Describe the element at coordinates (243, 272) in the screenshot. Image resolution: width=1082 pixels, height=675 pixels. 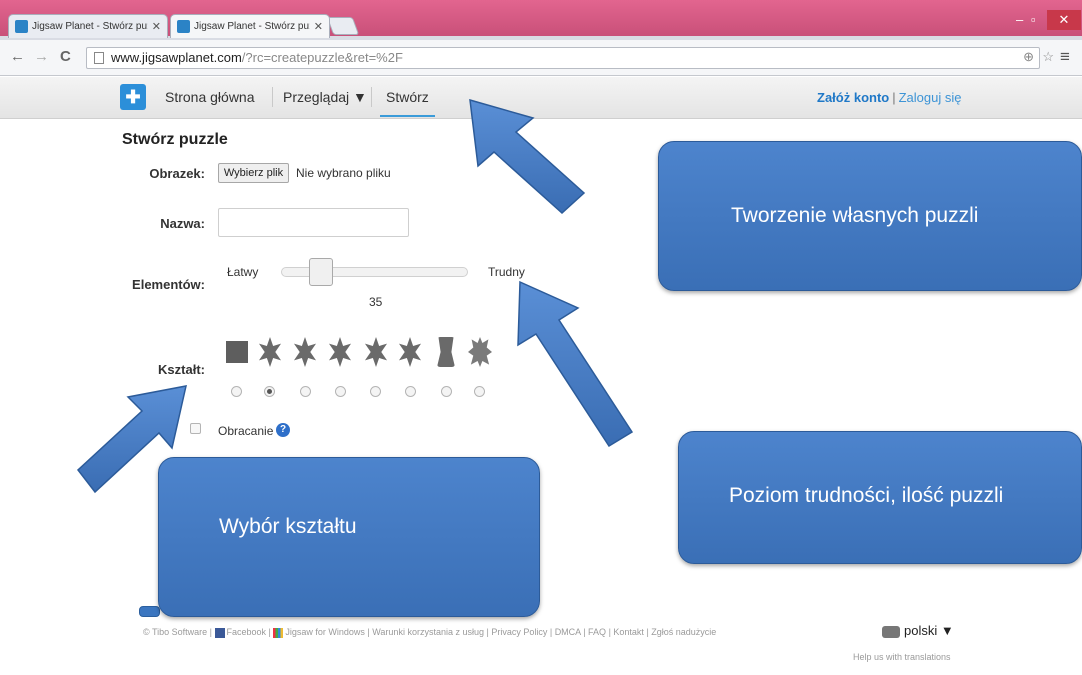
I see `easy-label: Łatwy` at that location.